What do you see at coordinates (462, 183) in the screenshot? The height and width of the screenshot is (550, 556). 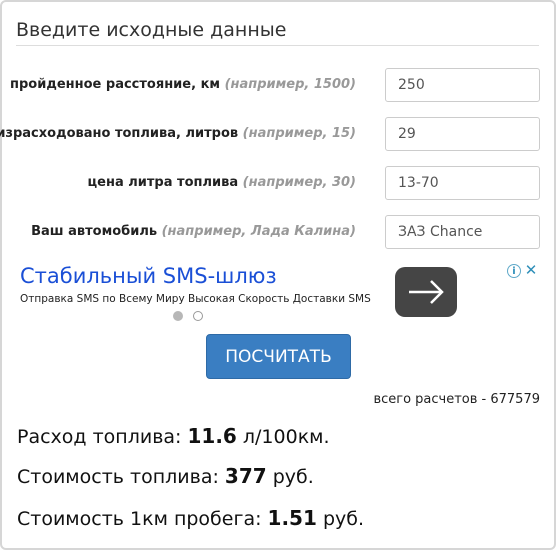 I see `price-input: 13-70` at bounding box center [462, 183].